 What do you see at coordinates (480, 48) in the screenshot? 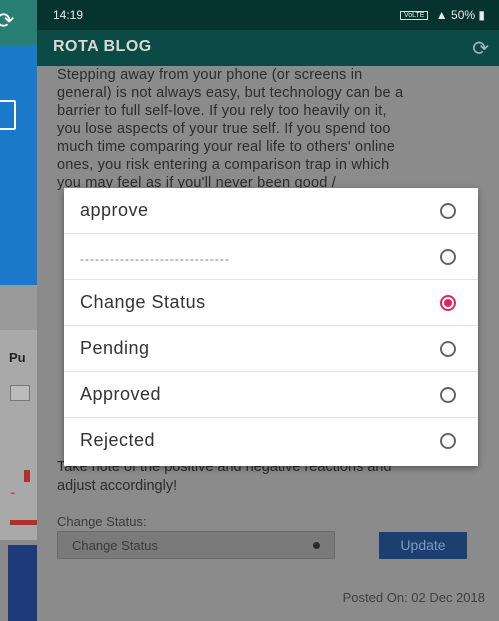
I see `refresh-icon: ⟳` at bounding box center [480, 48].